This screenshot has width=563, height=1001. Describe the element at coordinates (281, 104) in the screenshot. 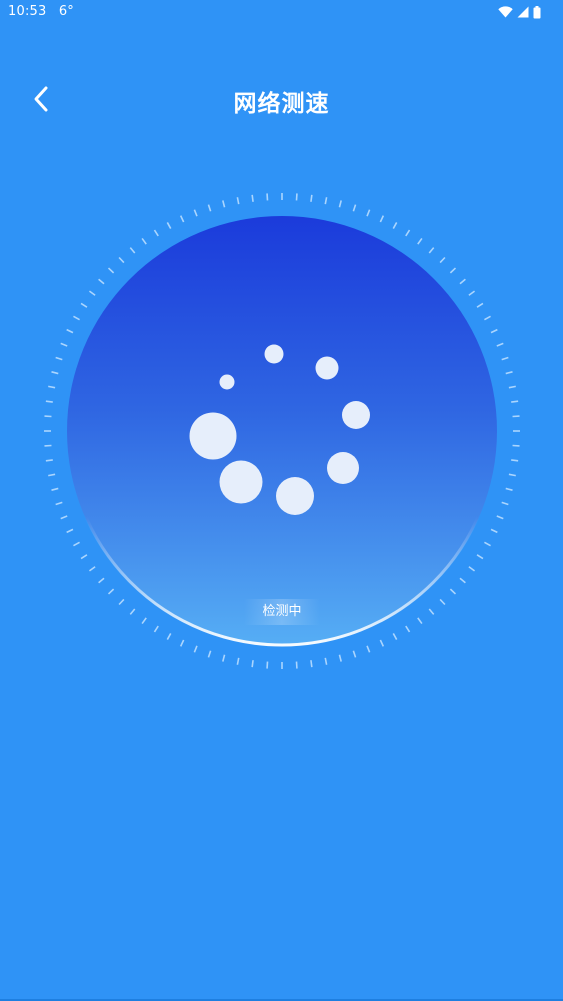

I see `page-title: 网络测速` at that location.